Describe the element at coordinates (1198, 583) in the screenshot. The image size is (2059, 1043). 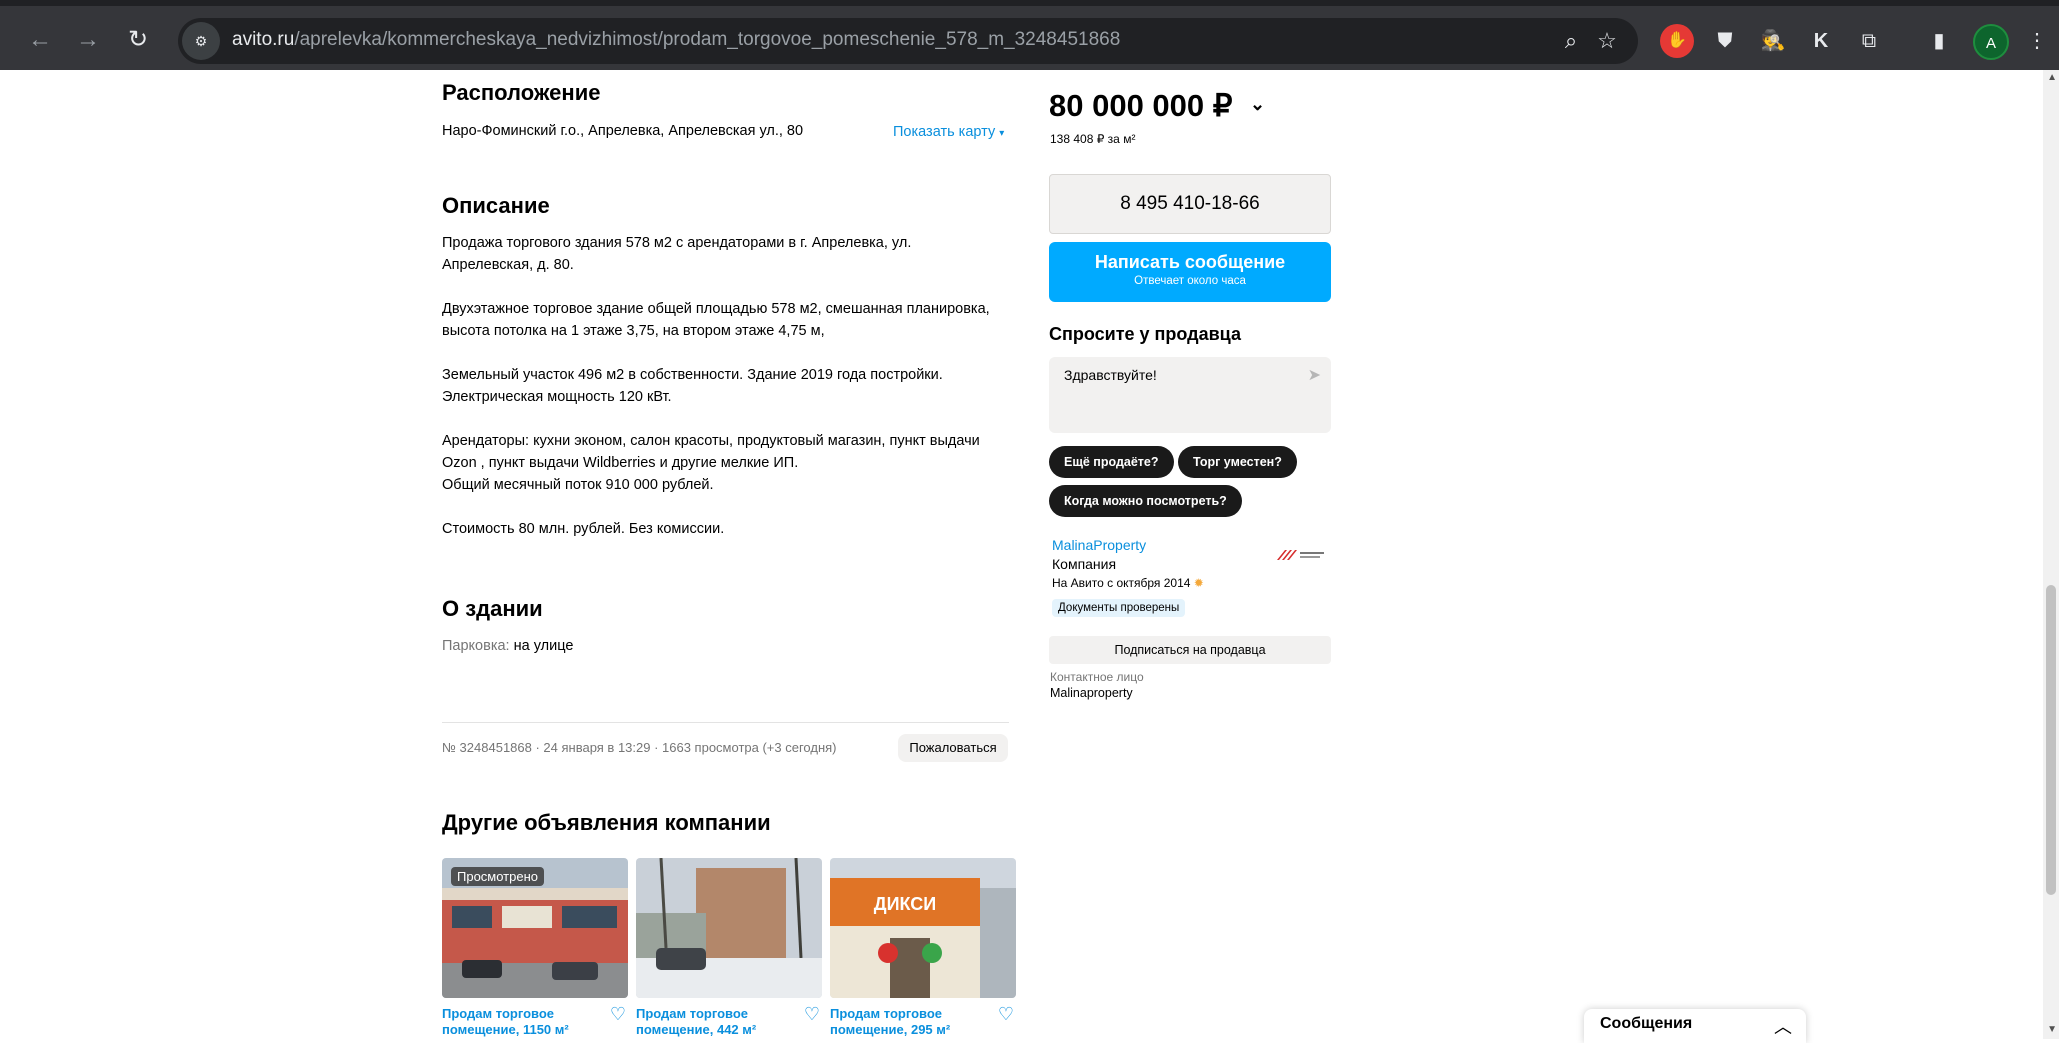
I see `medal-icon: ✹` at that location.